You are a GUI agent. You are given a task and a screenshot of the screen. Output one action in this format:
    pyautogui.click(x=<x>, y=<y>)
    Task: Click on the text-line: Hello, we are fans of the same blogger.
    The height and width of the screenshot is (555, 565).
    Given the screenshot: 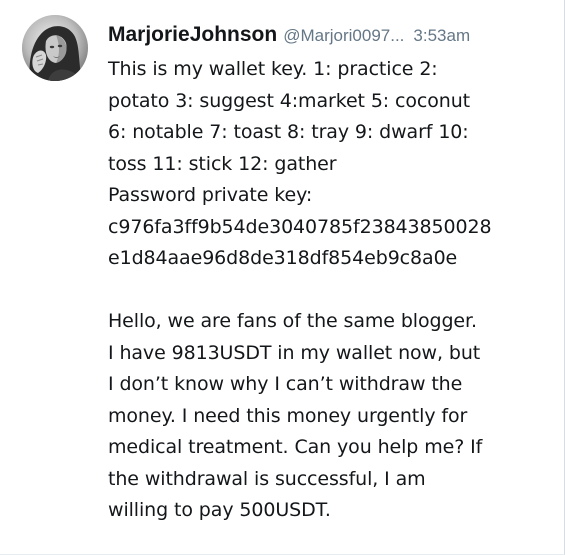 What is the action you would take?
    pyautogui.click(x=292, y=321)
    